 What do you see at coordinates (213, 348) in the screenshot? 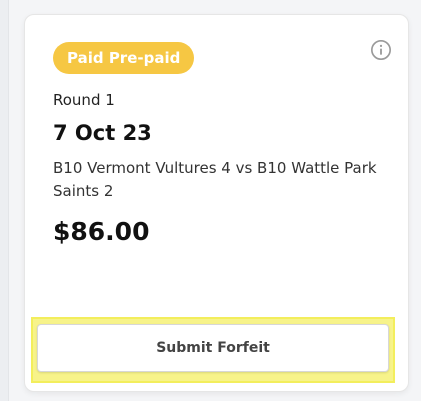
I see `submit-forfeit-button: Submit Forfeit` at bounding box center [213, 348].